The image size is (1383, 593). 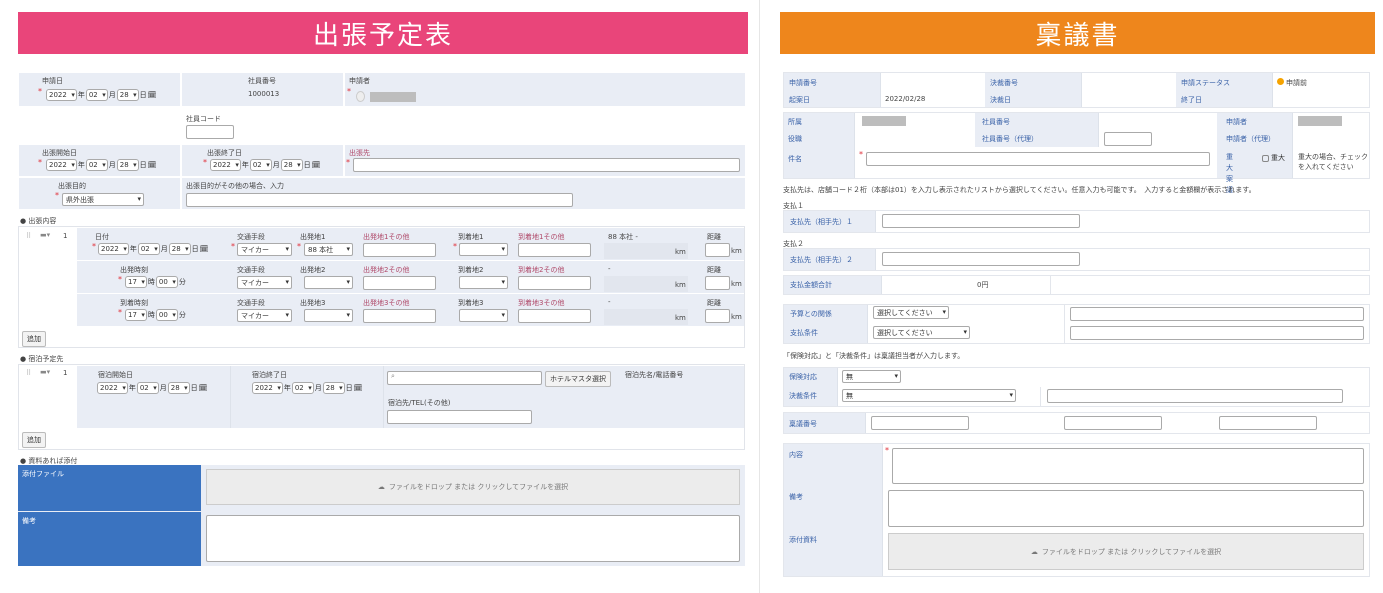 I want to click on add-trip-button: 追加, so click(x=34, y=339).